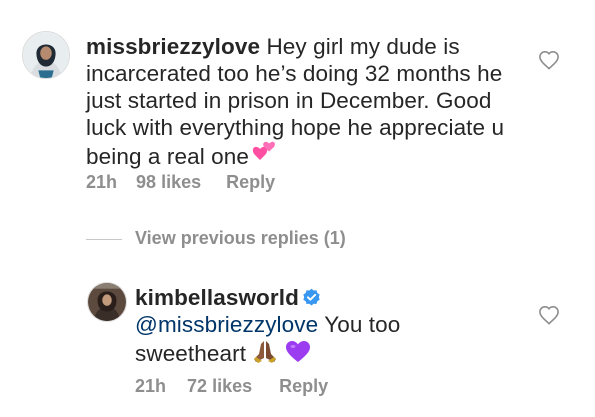 The width and height of the screenshot is (595, 417). What do you see at coordinates (104, 239) in the screenshot?
I see `replies-divider` at bounding box center [104, 239].